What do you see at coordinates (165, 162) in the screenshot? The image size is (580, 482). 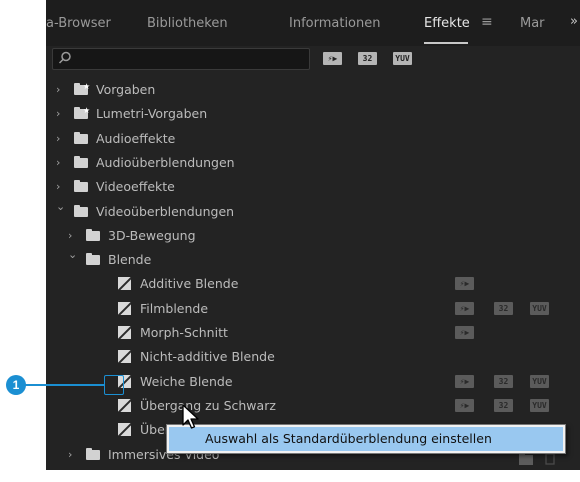 I see `tree-item-label: Audioüberblendungen` at bounding box center [165, 162].